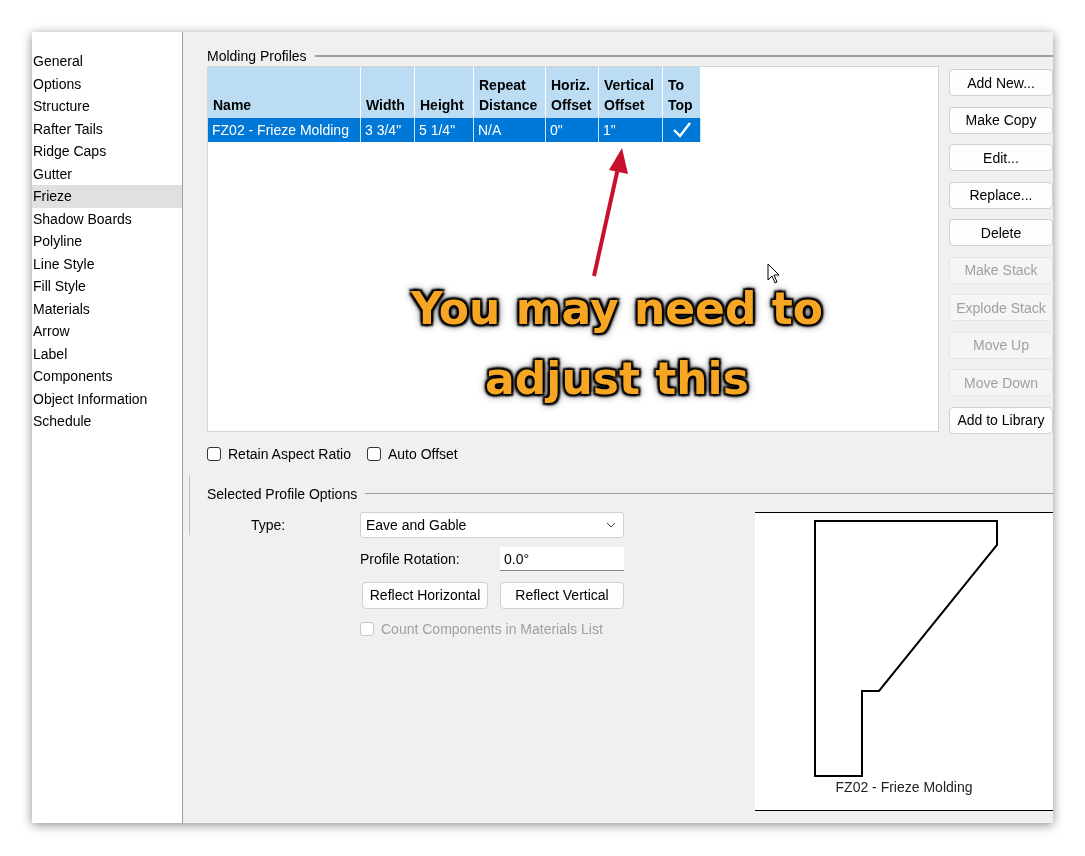  What do you see at coordinates (268, 524) in the screenshot?
I see `field-label: Type:` at bounding box center [268, 524].